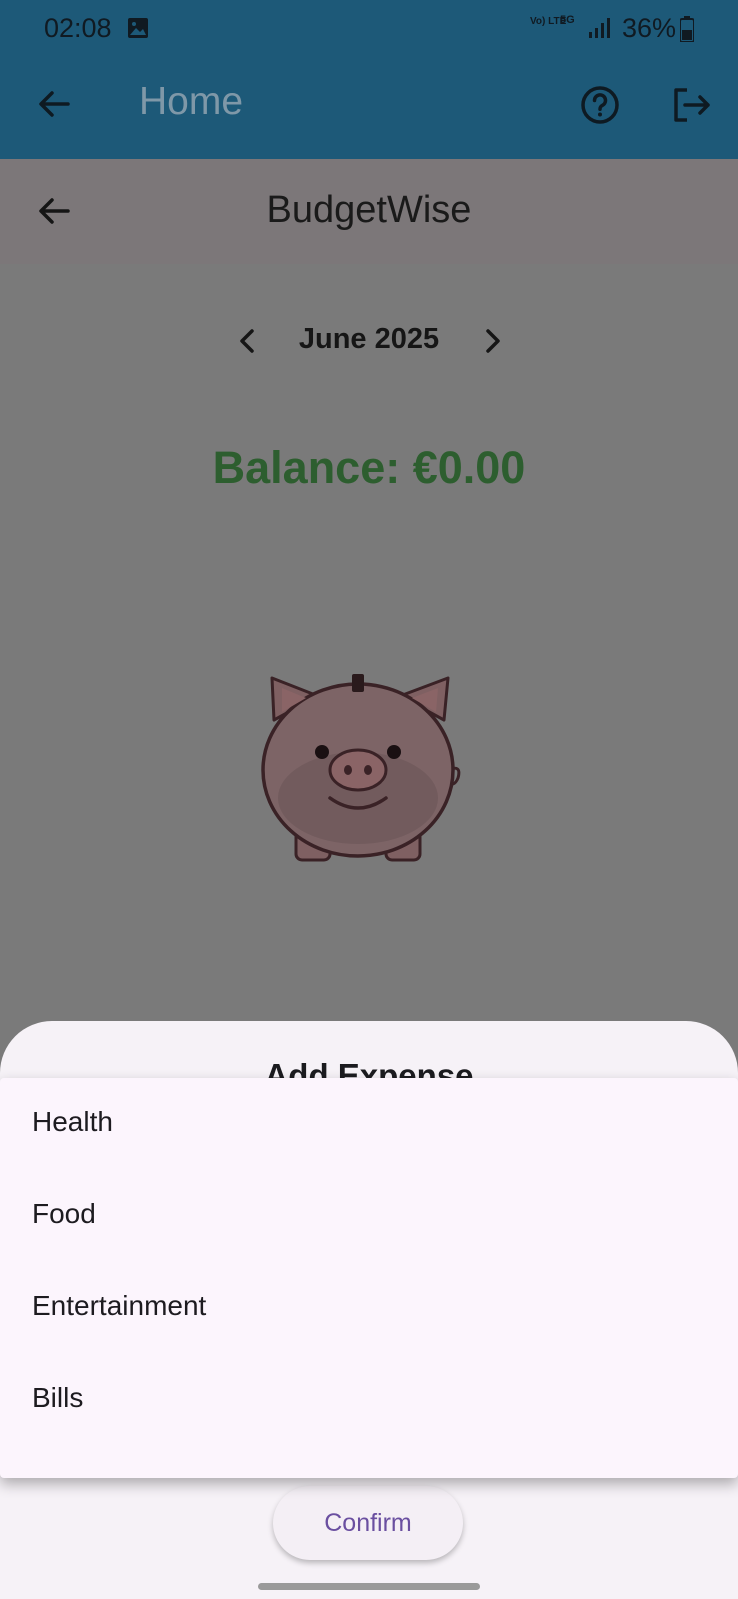 Image resolution: width=738 pixels, height=1599 pixels. Describe the element at coordinates (369, 1586) in the screenshot. I see `home-indicator` at that location.